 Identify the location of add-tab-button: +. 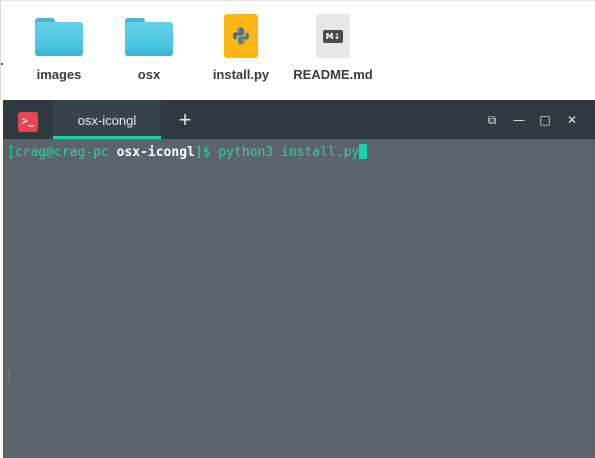
(185, 120).